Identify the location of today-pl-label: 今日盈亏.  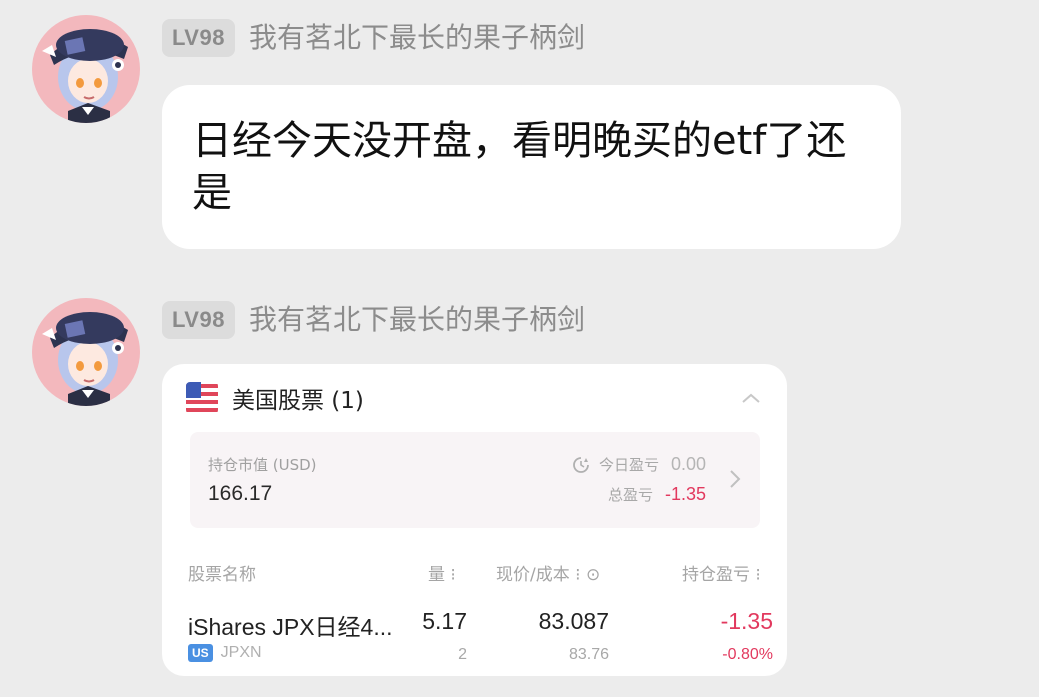
(628, 465).